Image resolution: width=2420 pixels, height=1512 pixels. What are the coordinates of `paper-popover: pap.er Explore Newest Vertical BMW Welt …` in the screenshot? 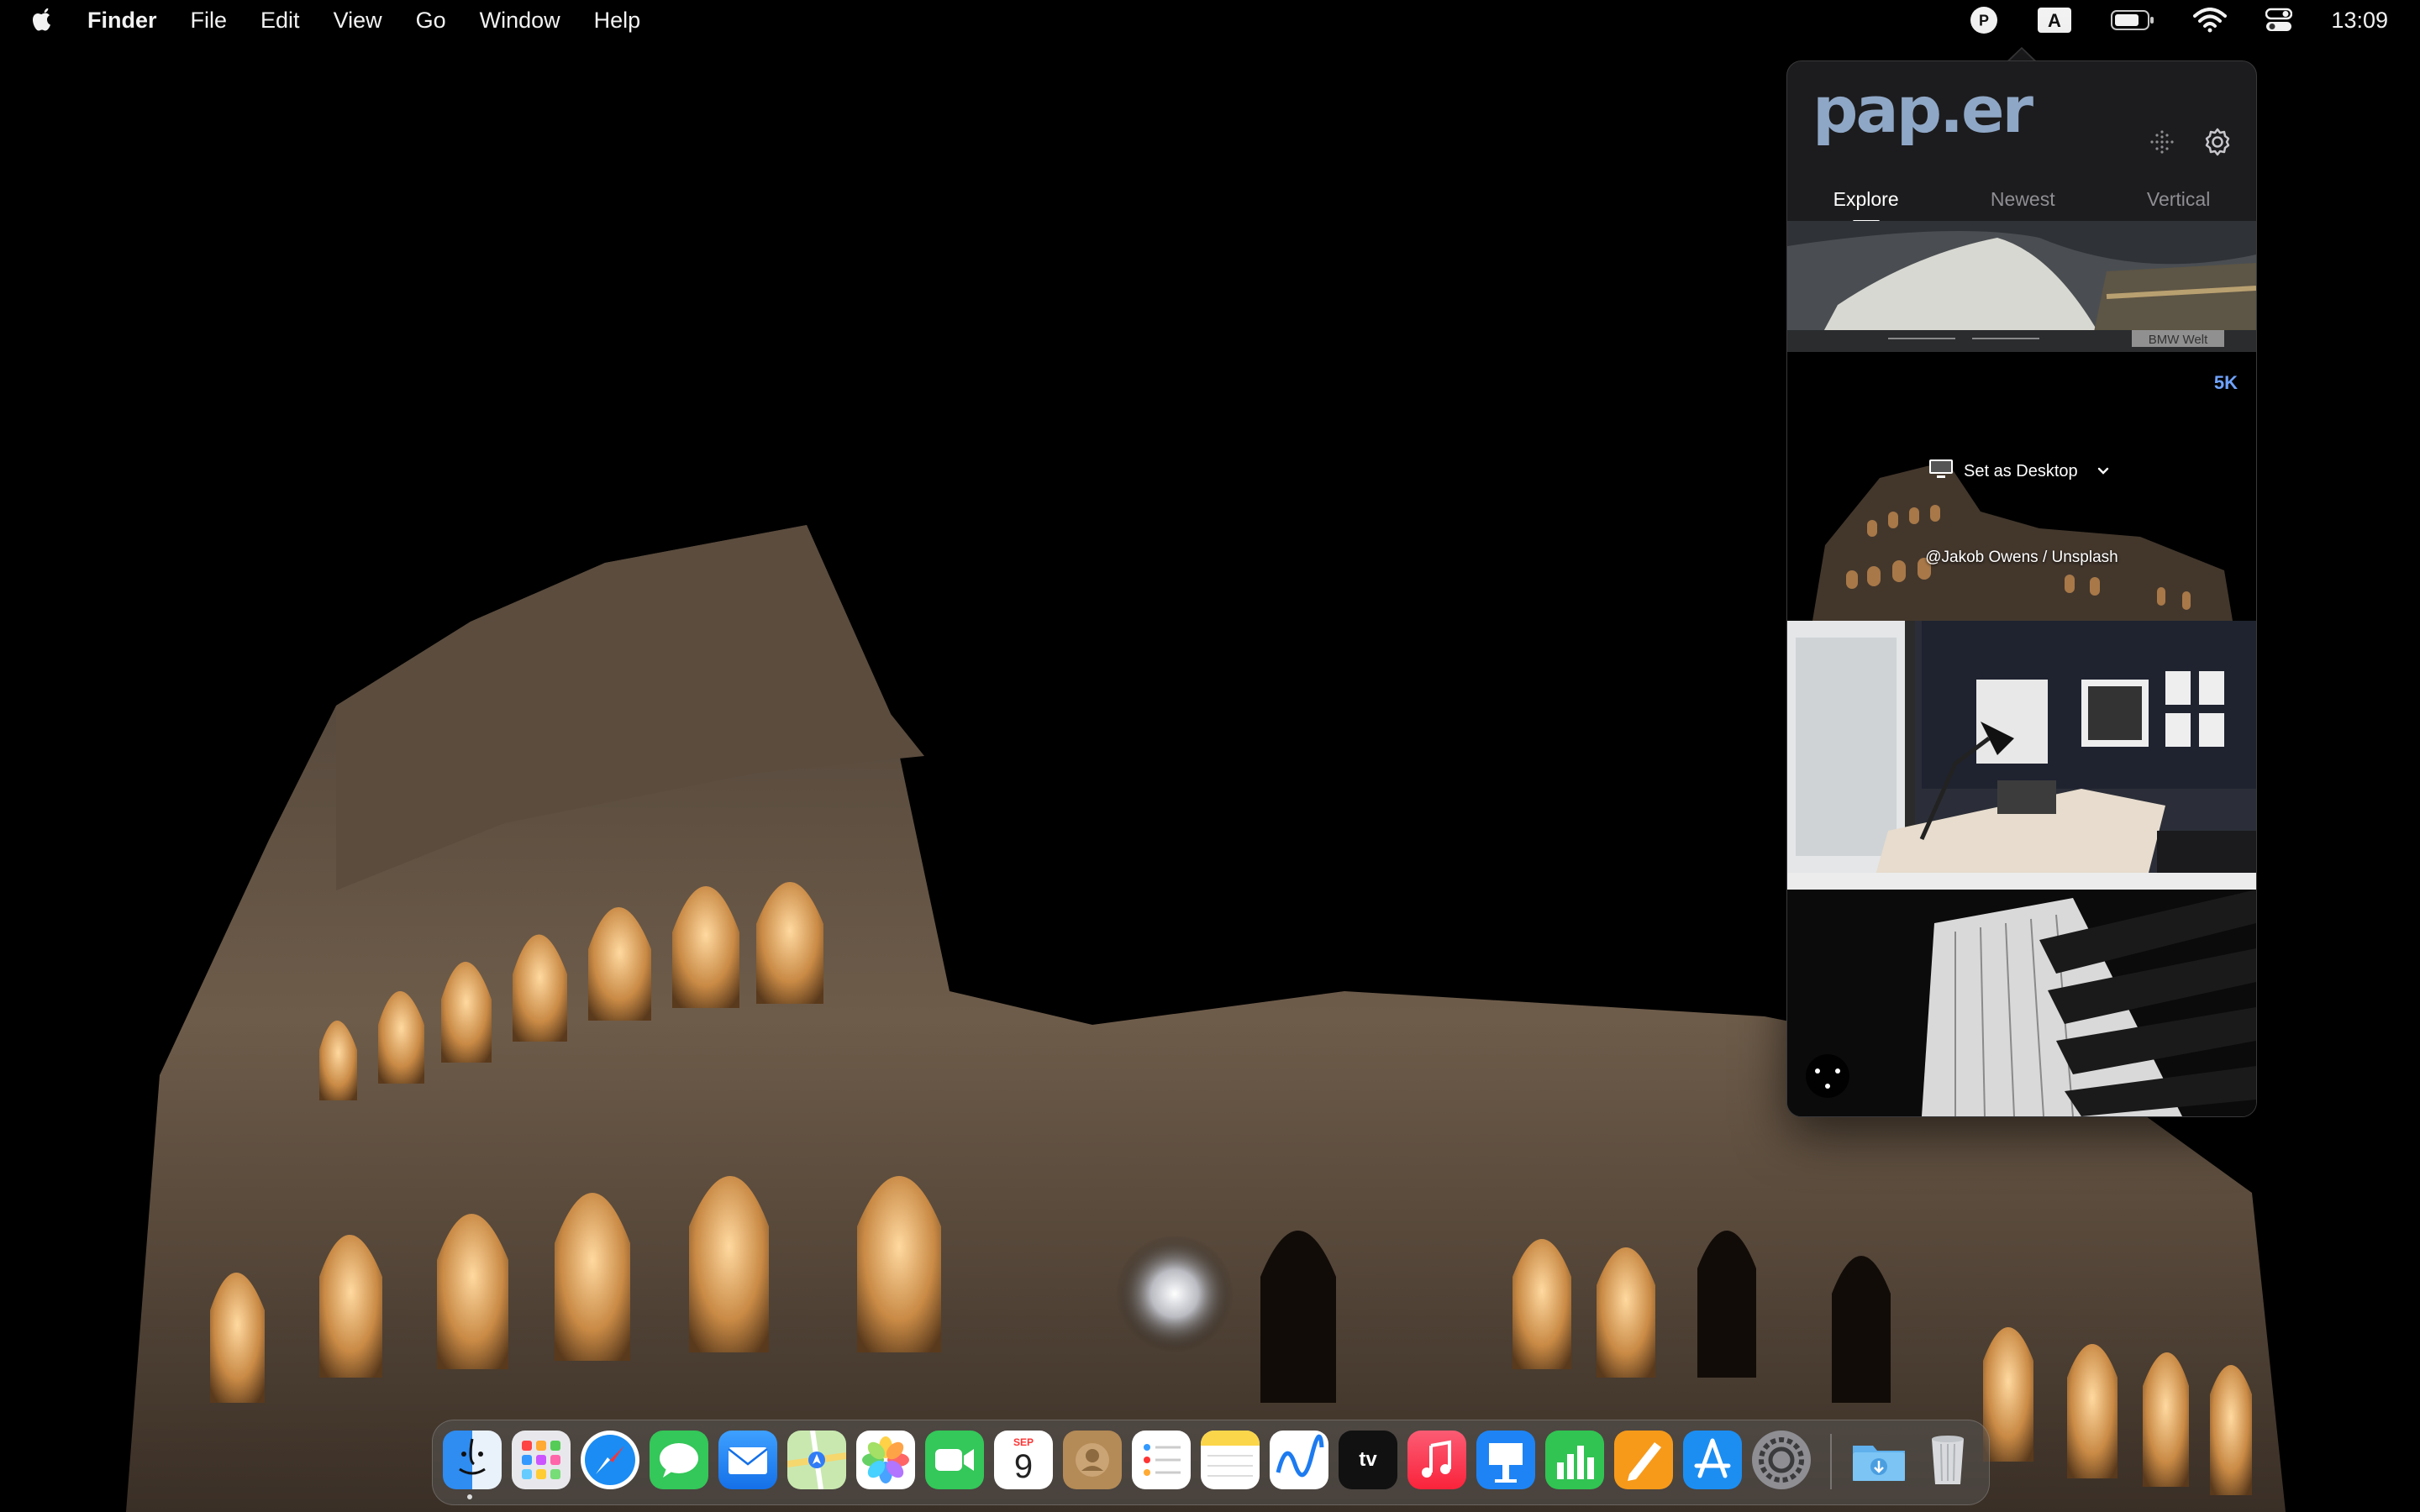 It's located at (2022, 588).